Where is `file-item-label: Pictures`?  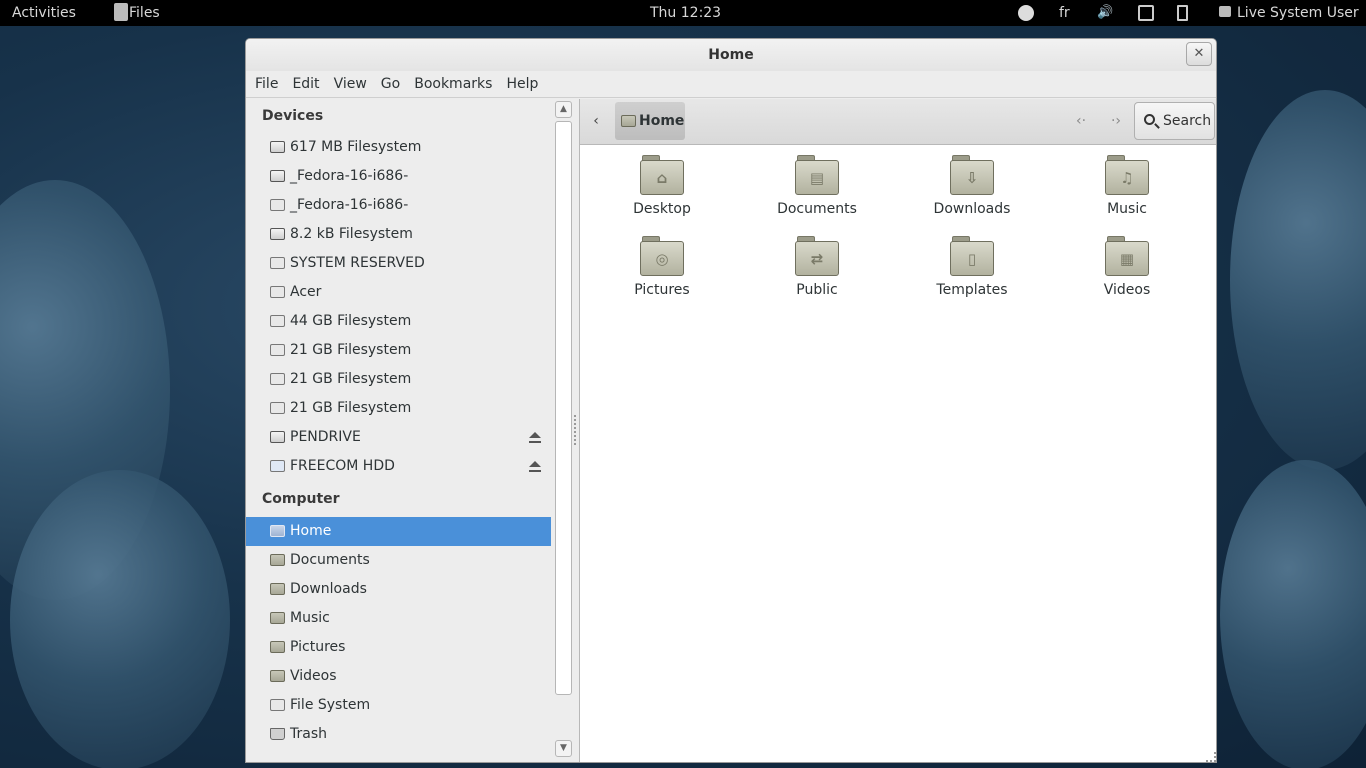
file-item-label: Pictures is located at coordinates (662, 290).